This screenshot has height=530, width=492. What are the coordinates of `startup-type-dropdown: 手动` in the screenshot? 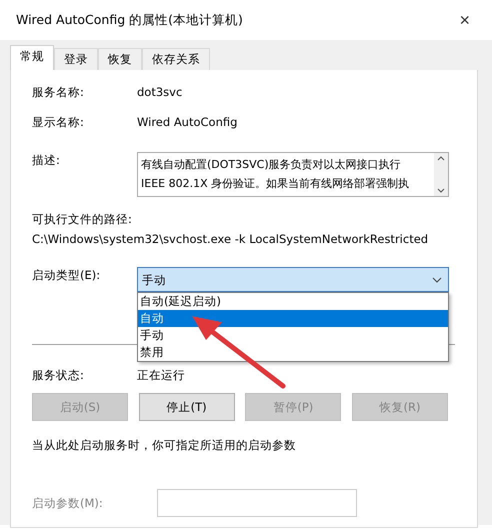 It's located at (293, 279).